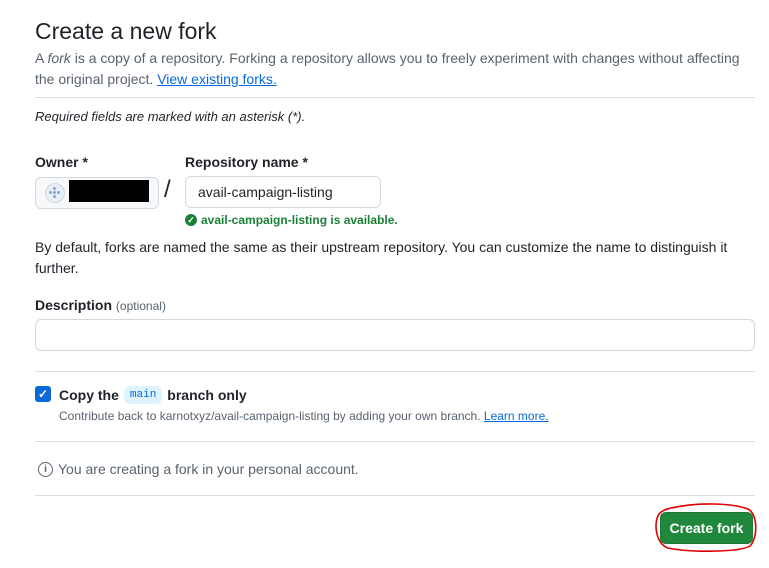 The height and width of the screenshot is (568, 769). Describe the element at coordinates (246, 162) in the screenshot. I see `repository-name-label: Repository name *` at that location.